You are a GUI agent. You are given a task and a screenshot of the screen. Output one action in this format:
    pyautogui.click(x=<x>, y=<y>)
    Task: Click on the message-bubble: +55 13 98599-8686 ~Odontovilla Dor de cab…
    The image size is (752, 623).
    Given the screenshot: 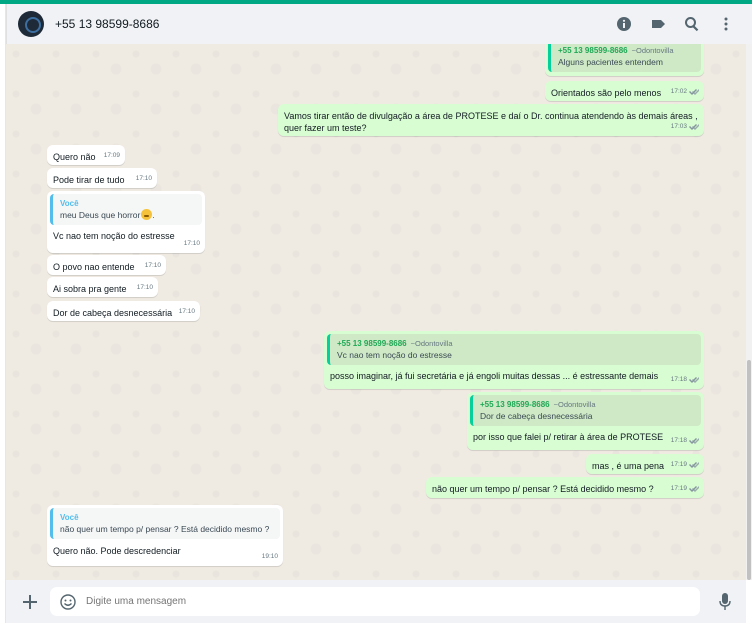 What is the action you would take?
    pyautogui.click(x=585, y=421)
    